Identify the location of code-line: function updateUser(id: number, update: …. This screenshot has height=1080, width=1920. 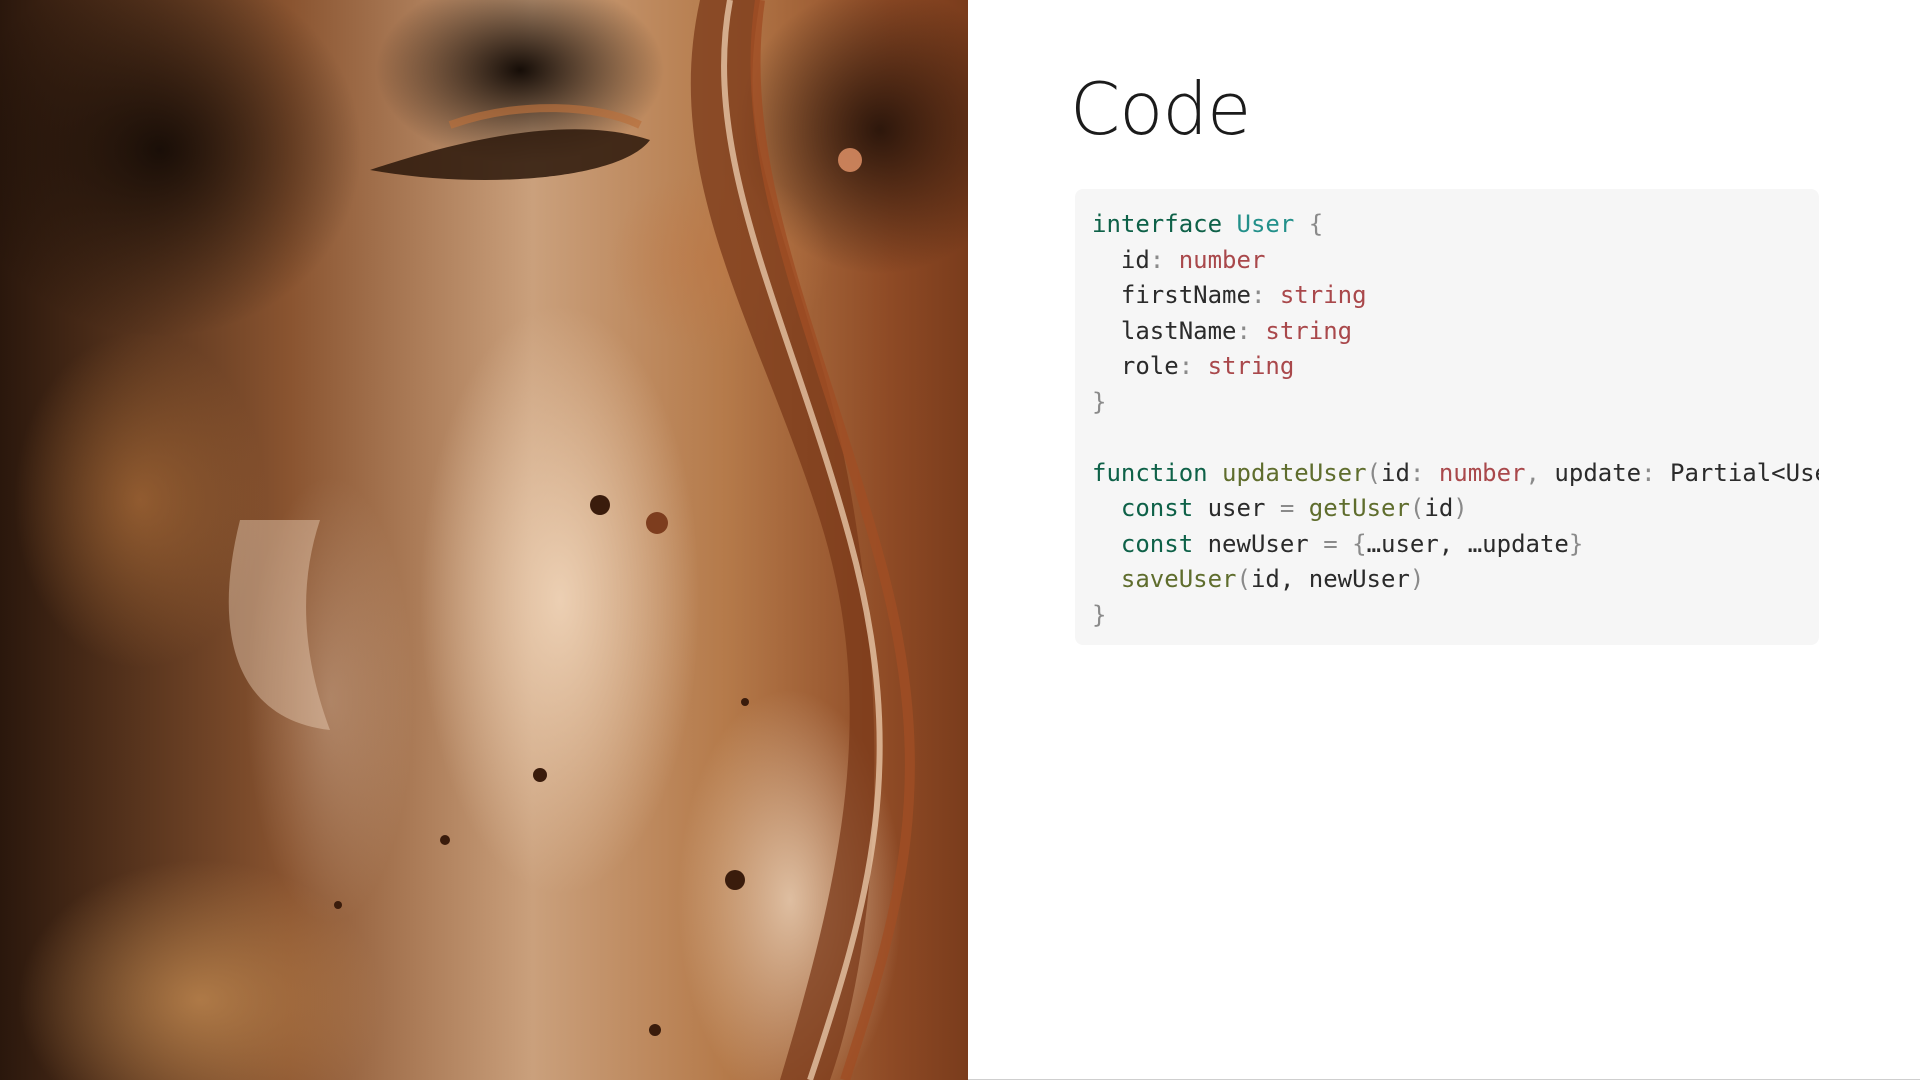
(1455, 474).